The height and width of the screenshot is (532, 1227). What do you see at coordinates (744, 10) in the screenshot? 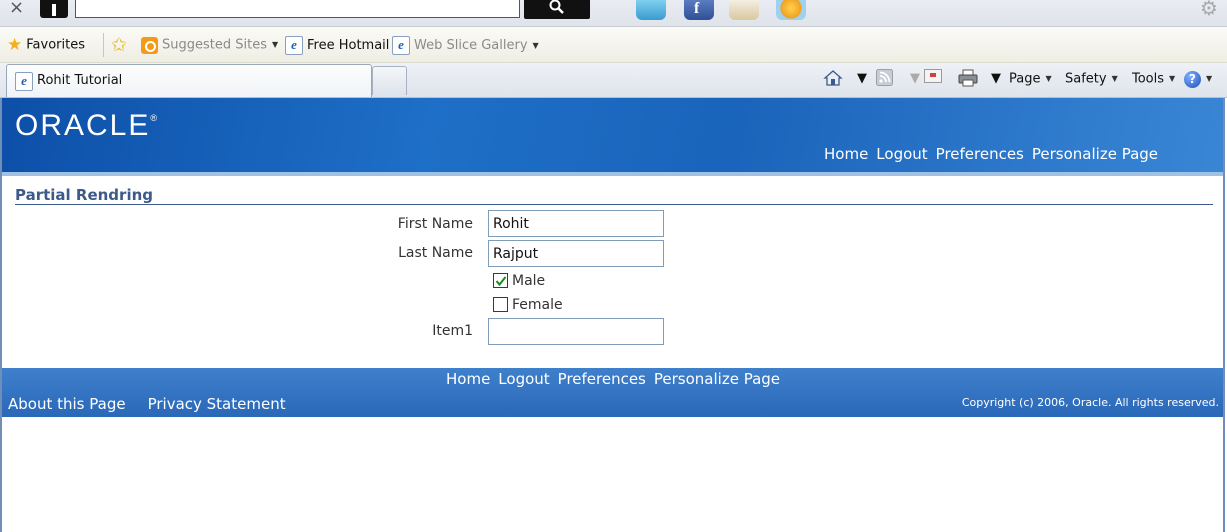
I see `map-shortcut-icon` at bounding box center [744, 10].